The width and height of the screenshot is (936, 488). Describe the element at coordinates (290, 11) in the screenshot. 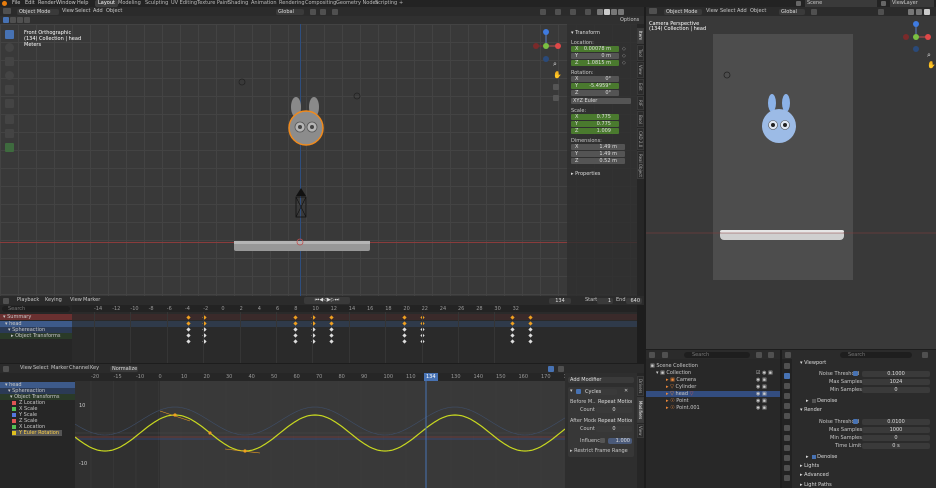

I see `orientation-selector: Global` at that location.